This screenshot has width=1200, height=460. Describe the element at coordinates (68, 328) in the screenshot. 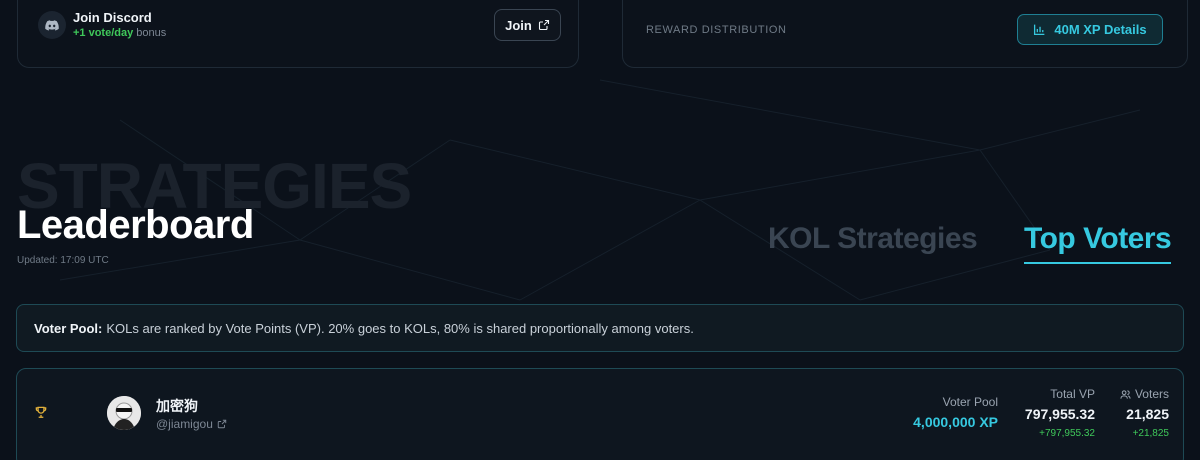

I see `banner-label: Voter Pool:` at that location.